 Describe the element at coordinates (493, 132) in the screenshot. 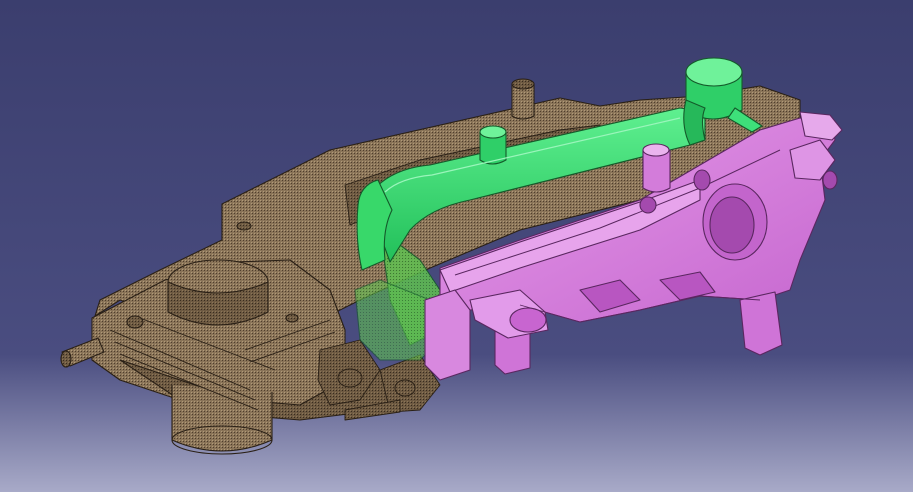

I see `runner-post-top` at that location.